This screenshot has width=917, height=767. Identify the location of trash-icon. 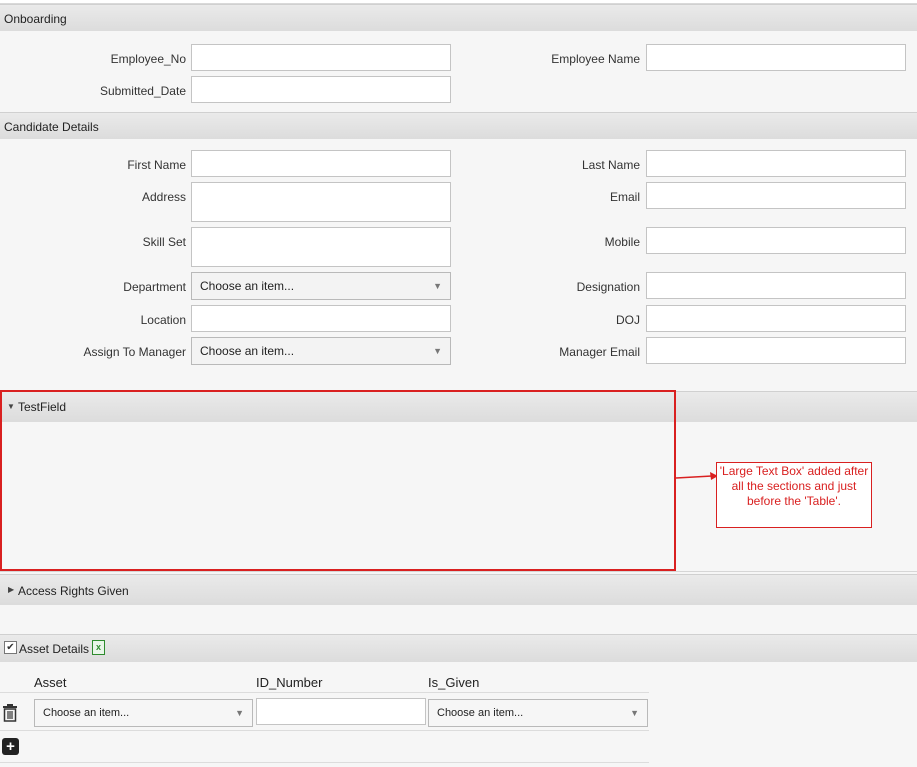
(10, 713).